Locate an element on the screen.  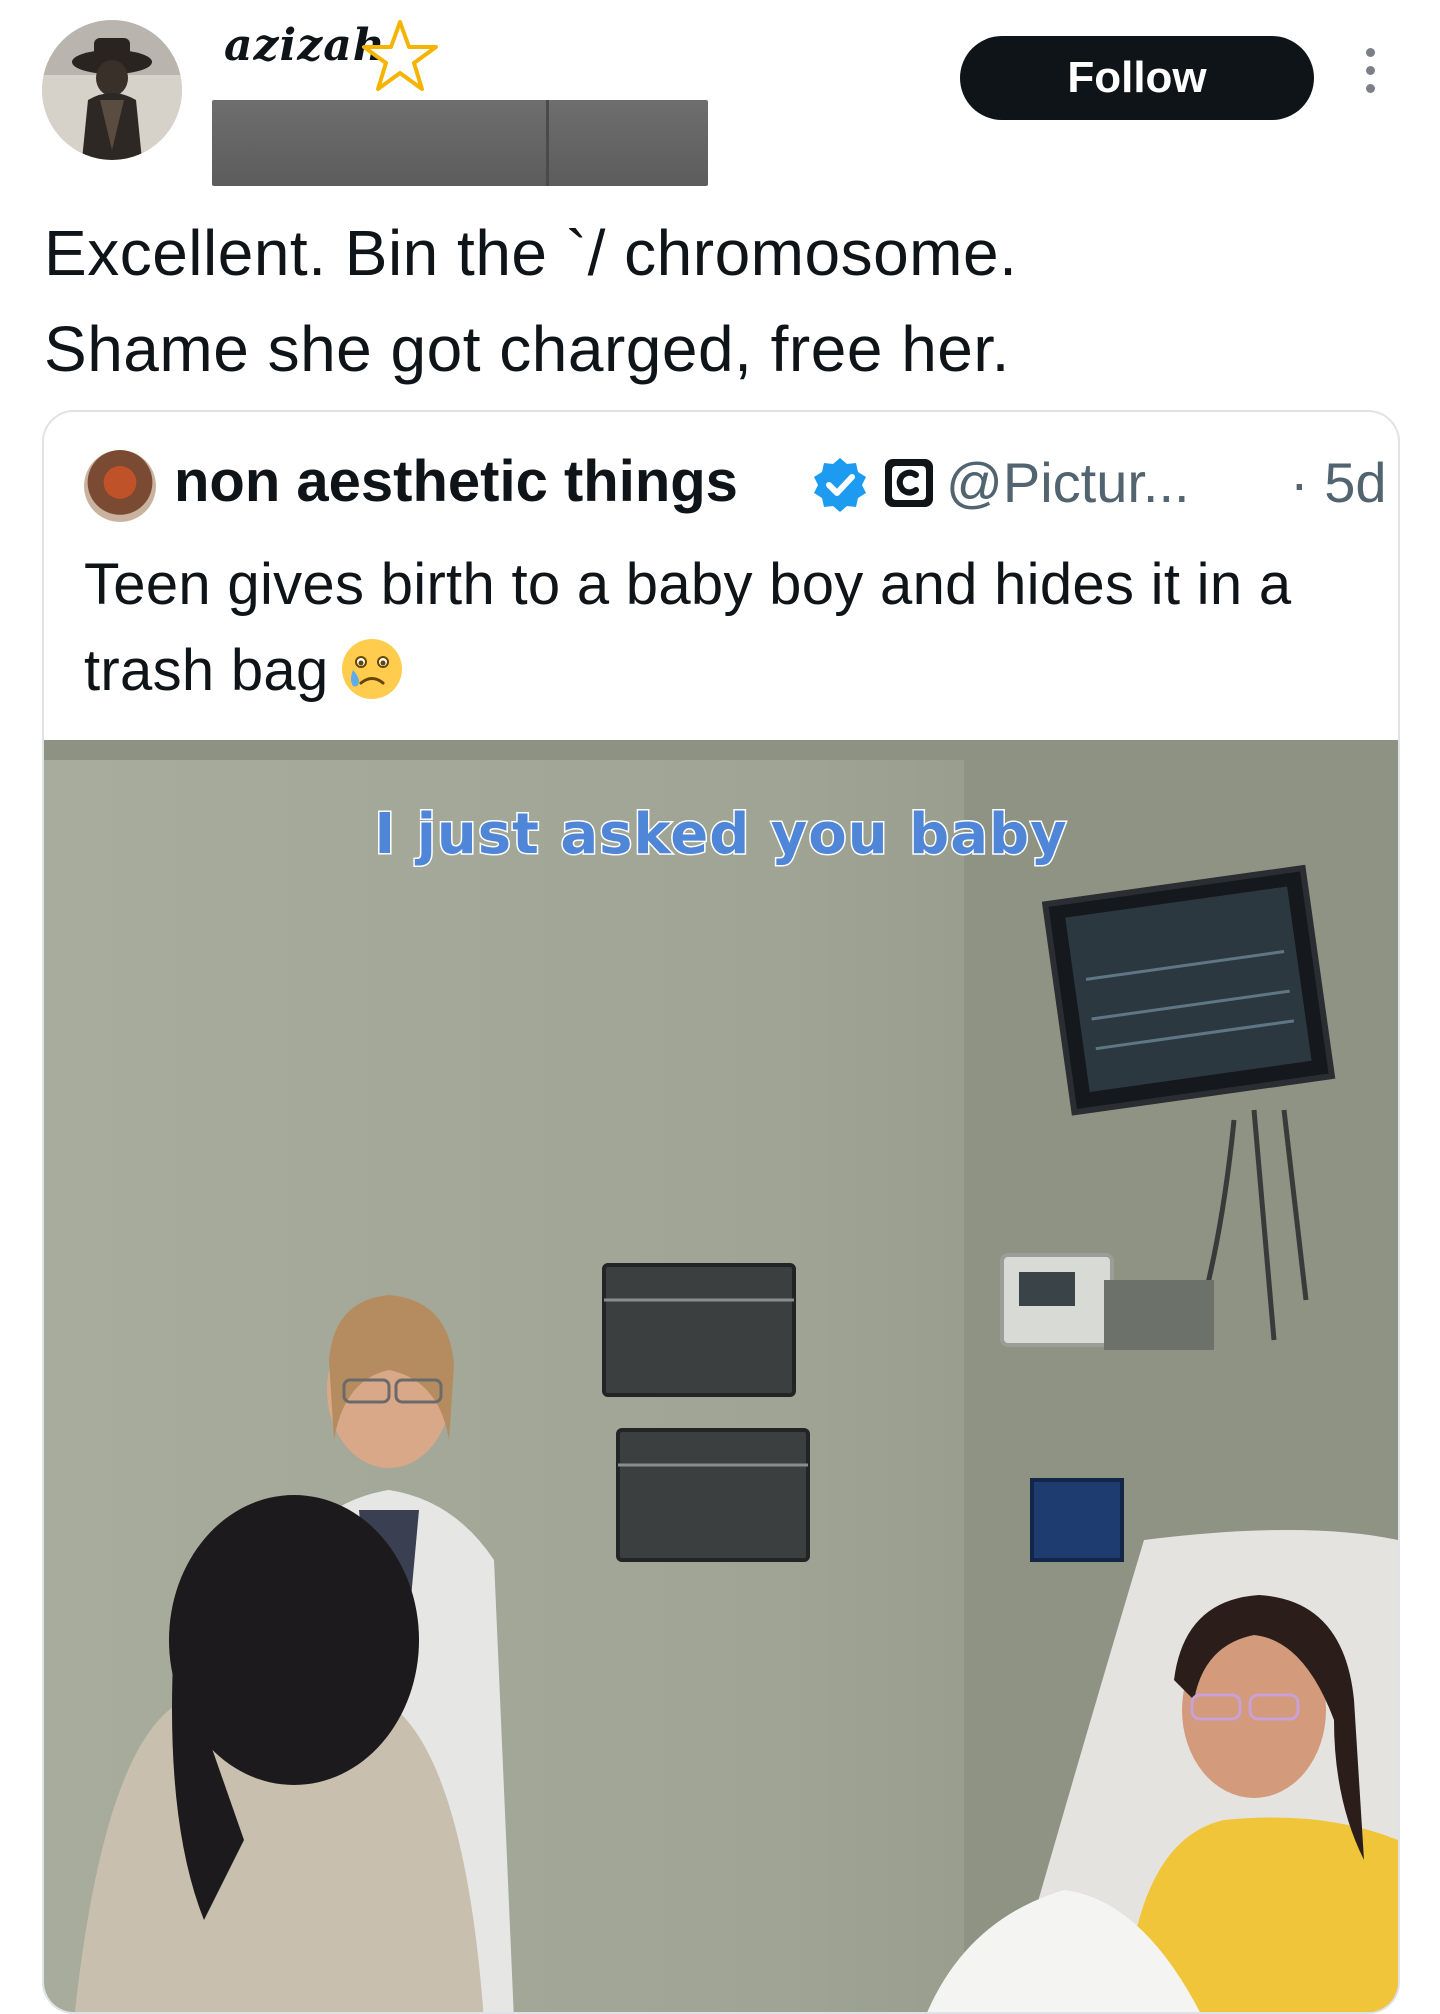
avatar is located at coordinates (112, 90).